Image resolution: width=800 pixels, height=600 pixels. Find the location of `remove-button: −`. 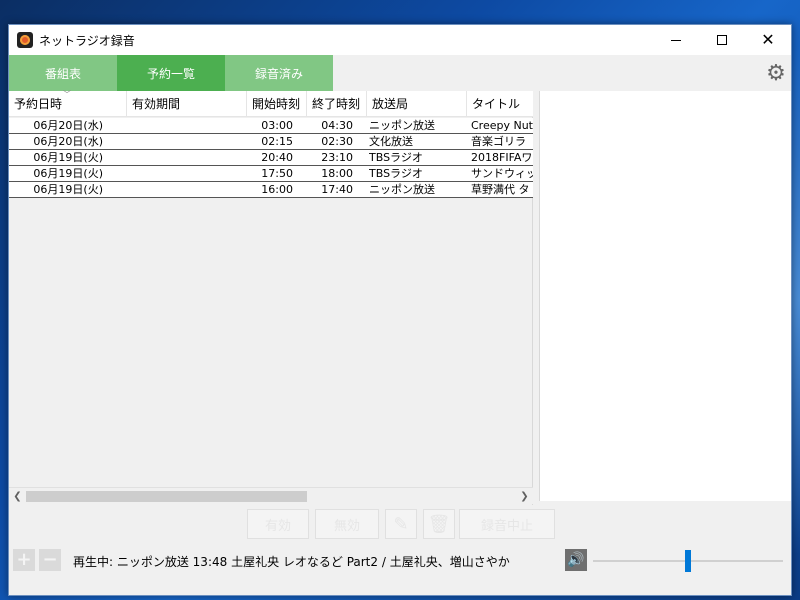

remove-button: − is located at coordinates (50, 560).